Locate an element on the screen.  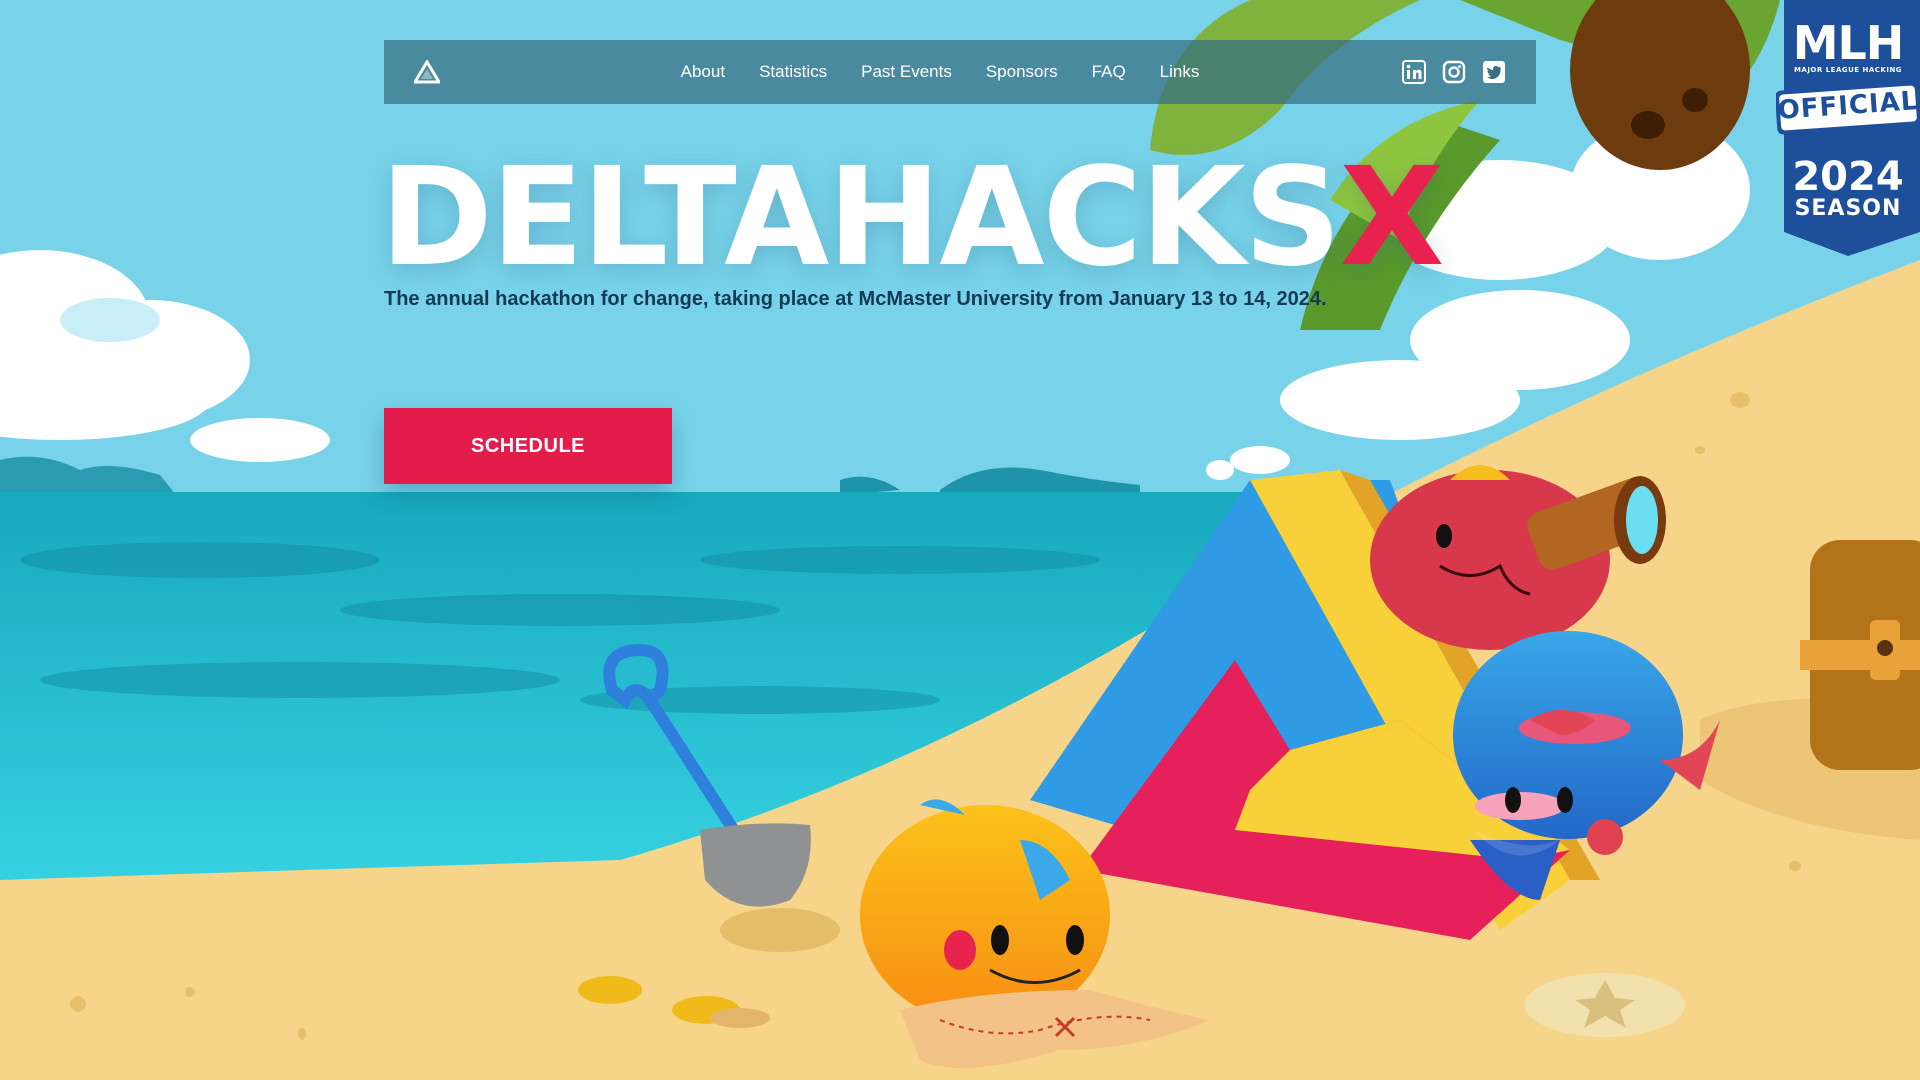
twitter-icon is located at coordinates (1494, 72).